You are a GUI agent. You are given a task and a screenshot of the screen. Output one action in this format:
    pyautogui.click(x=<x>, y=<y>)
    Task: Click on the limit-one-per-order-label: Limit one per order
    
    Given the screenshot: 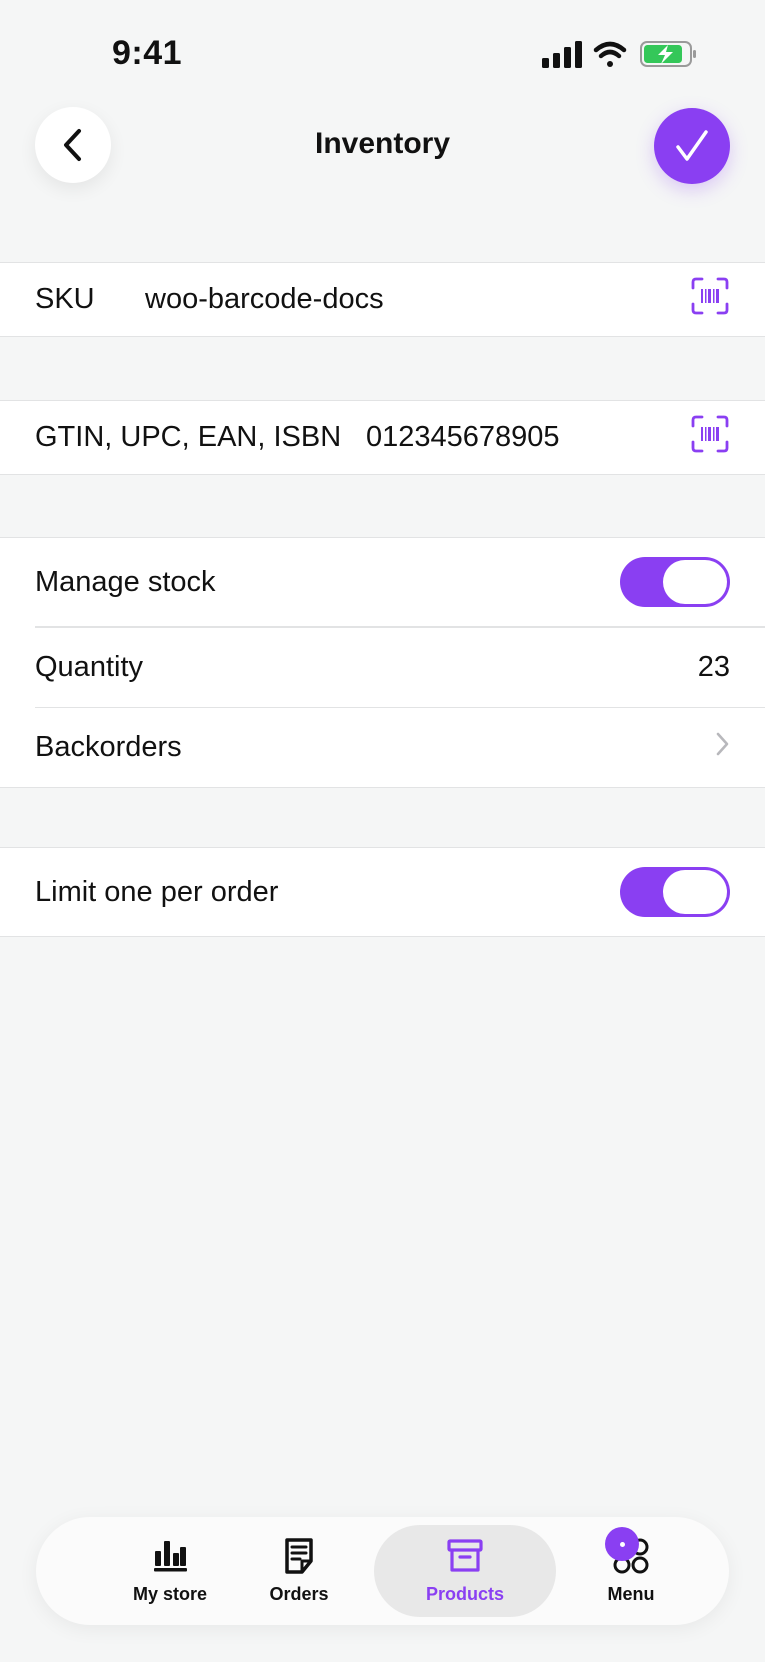 What is the action you would take?
    pyautogui.click(x=157, y=891)
    